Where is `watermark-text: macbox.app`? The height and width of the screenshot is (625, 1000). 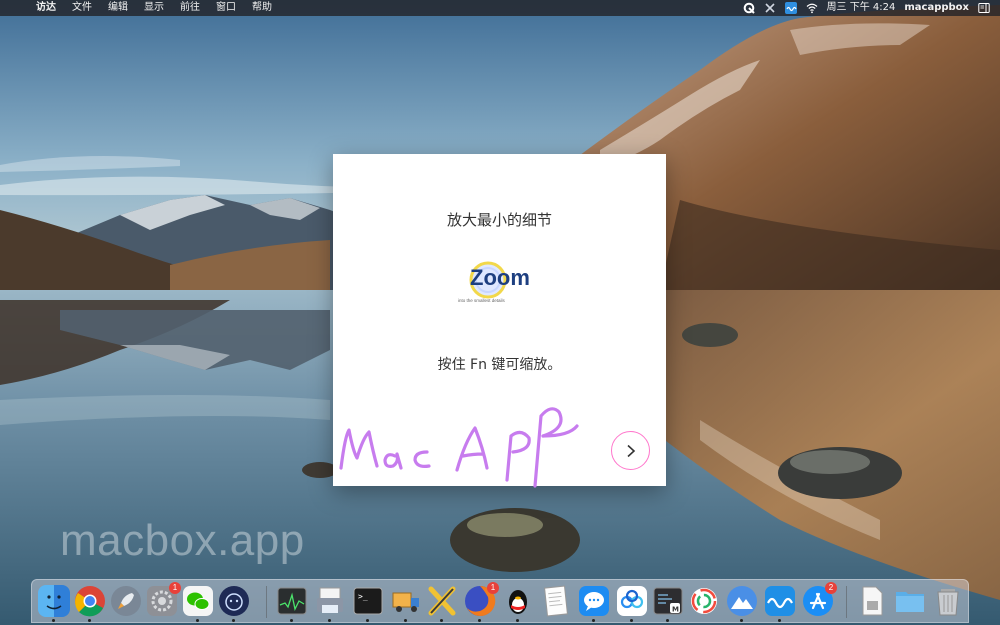
watermark-text: macbox.app is located at coordinates (182, 540).